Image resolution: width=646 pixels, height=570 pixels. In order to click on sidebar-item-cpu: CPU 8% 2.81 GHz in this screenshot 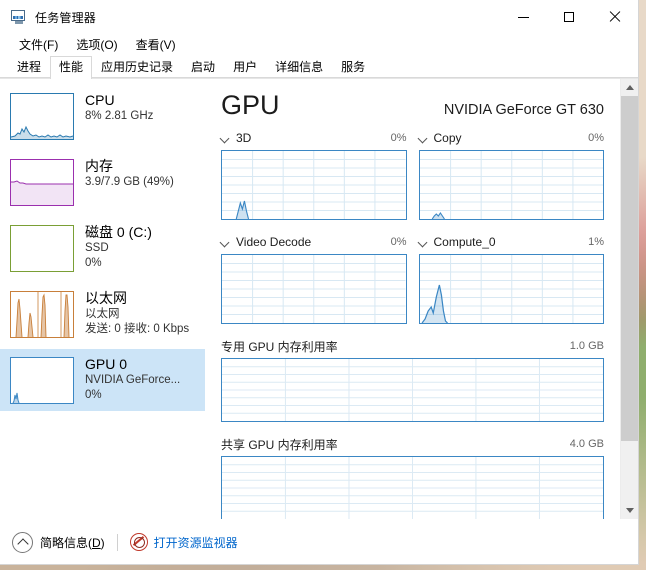, I will do `click(102, 116)`.